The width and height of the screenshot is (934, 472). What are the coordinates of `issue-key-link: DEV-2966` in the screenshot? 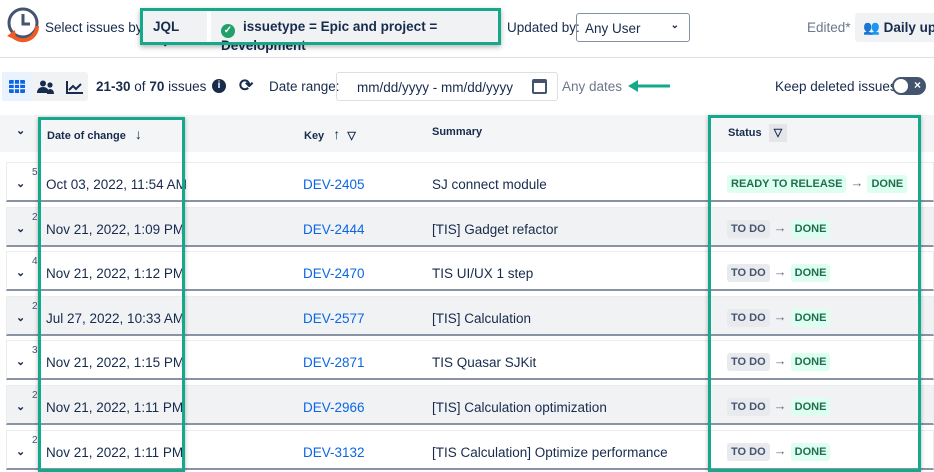 It's located at (334, 407).